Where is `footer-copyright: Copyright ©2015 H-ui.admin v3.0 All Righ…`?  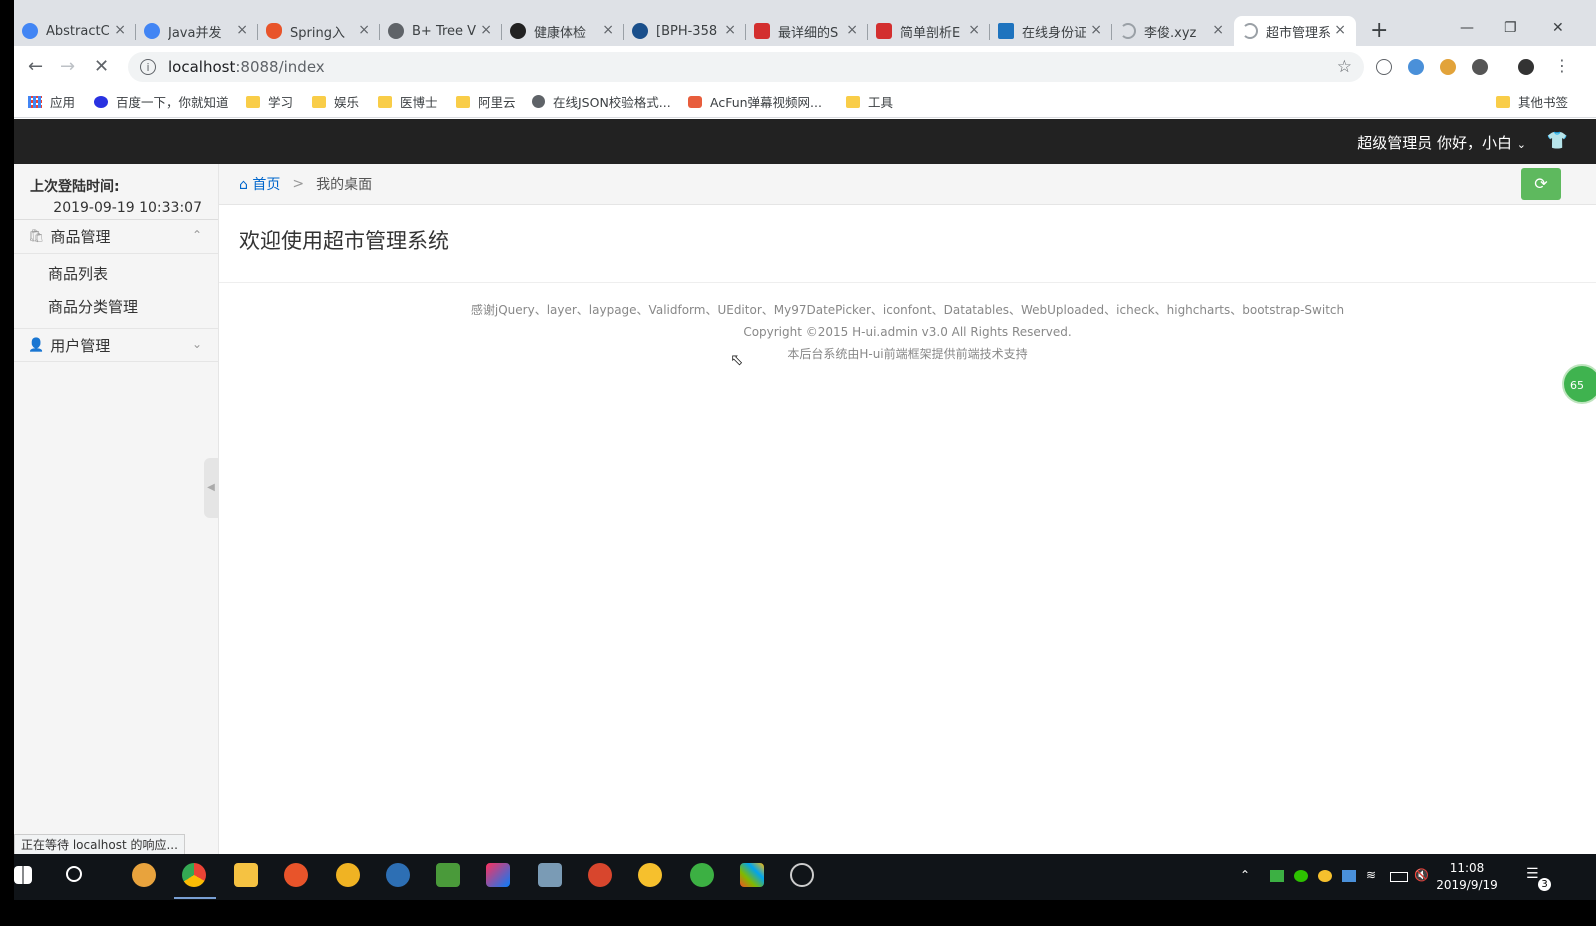 footer-copyright: Copyright ©2015 H-ui.admin v3.0 All Righ… is located at coordinates (907, 332).